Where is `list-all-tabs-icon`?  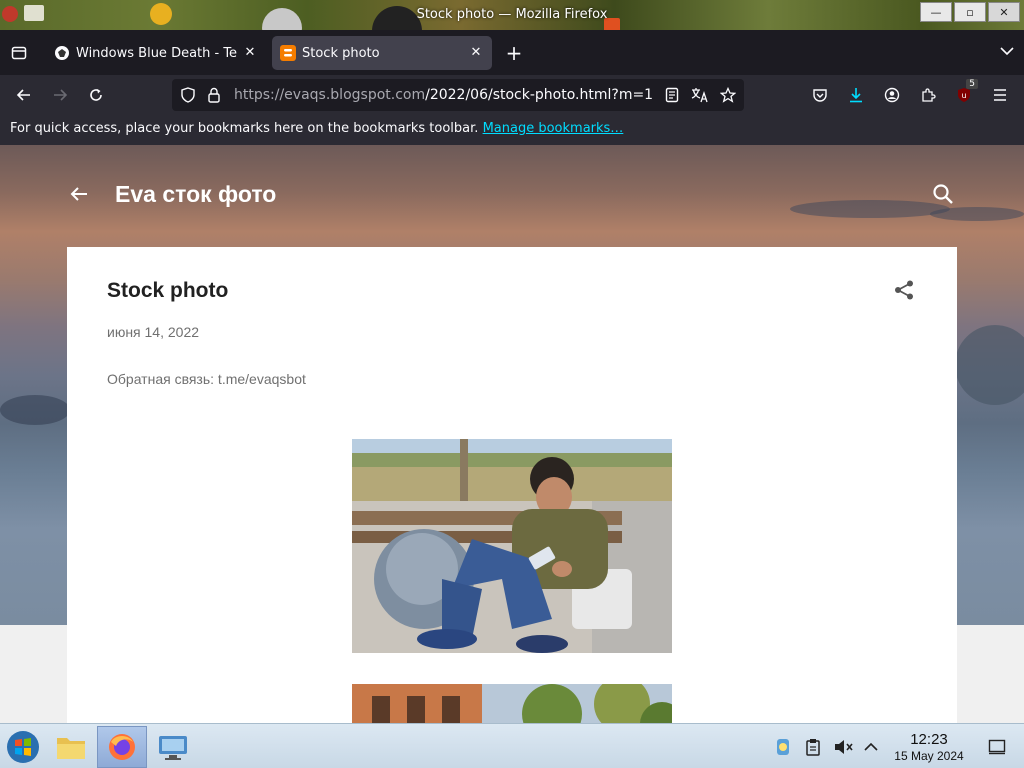 list-all-tabs-icon is located at coordinates (1007, 52).